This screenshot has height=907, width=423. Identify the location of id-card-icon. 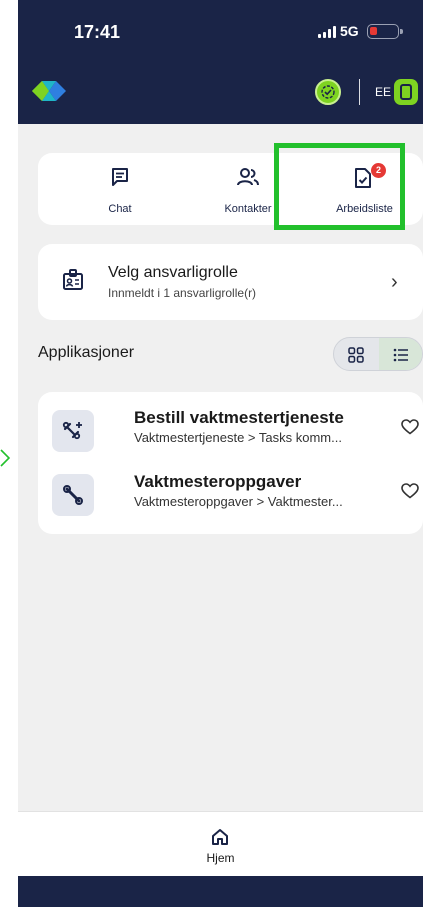
(73, 279).